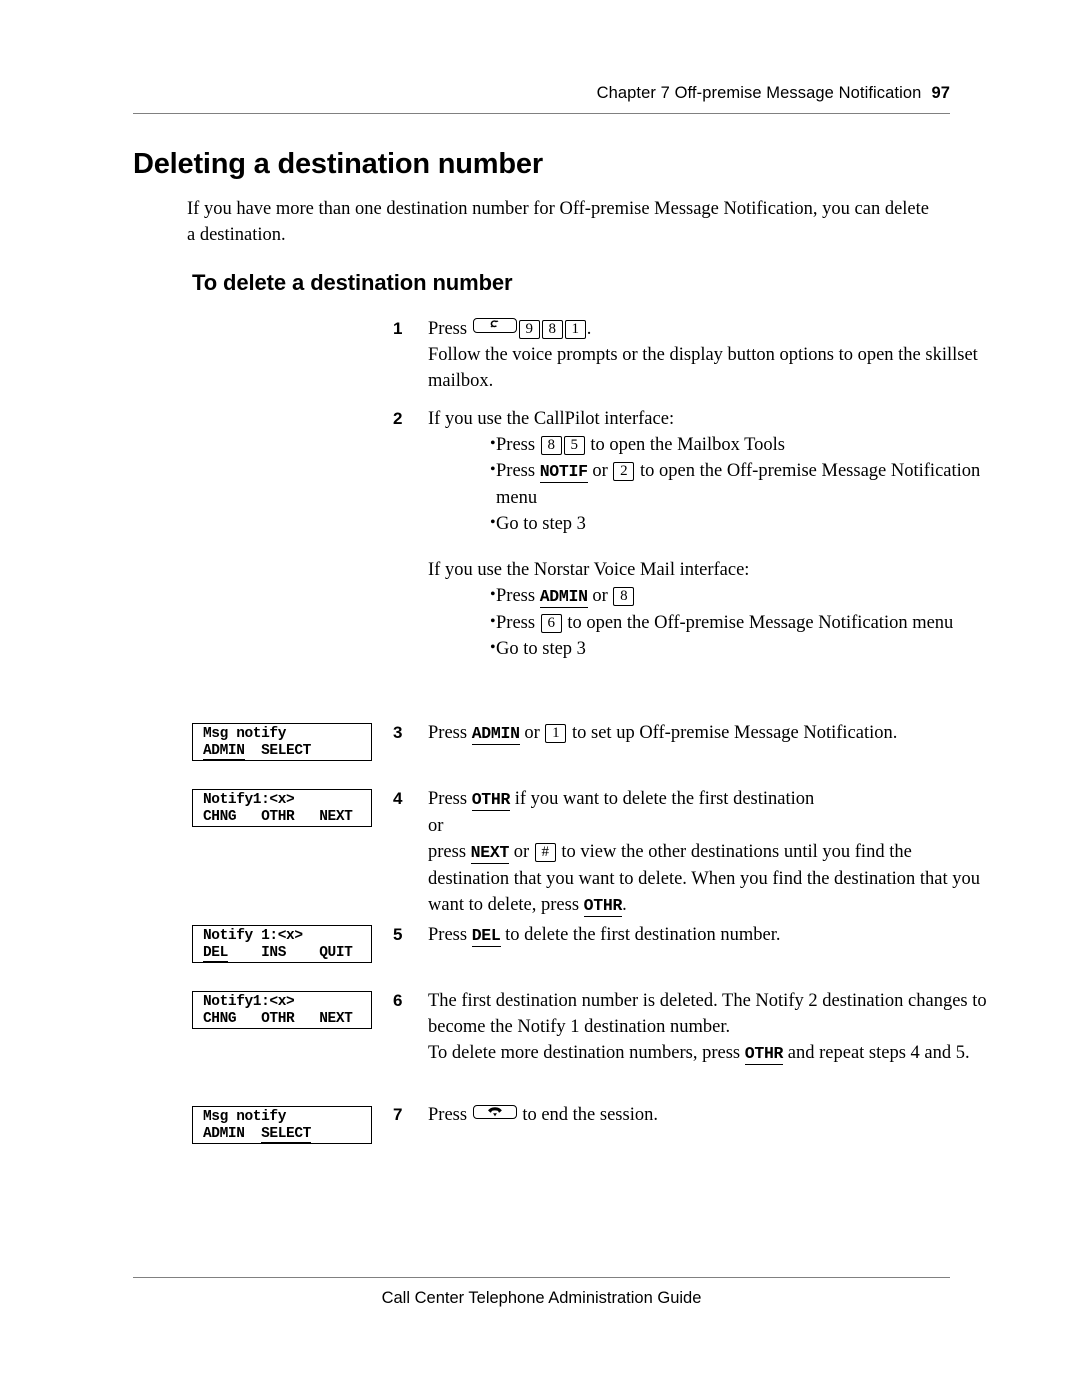 Image resolution: width=1080 pixels, height=1397 pixels. What do you see at coordinates (489, 853) in the screenshot?
I see `softkey-next: NEXT` at bounding box center [489, 853].